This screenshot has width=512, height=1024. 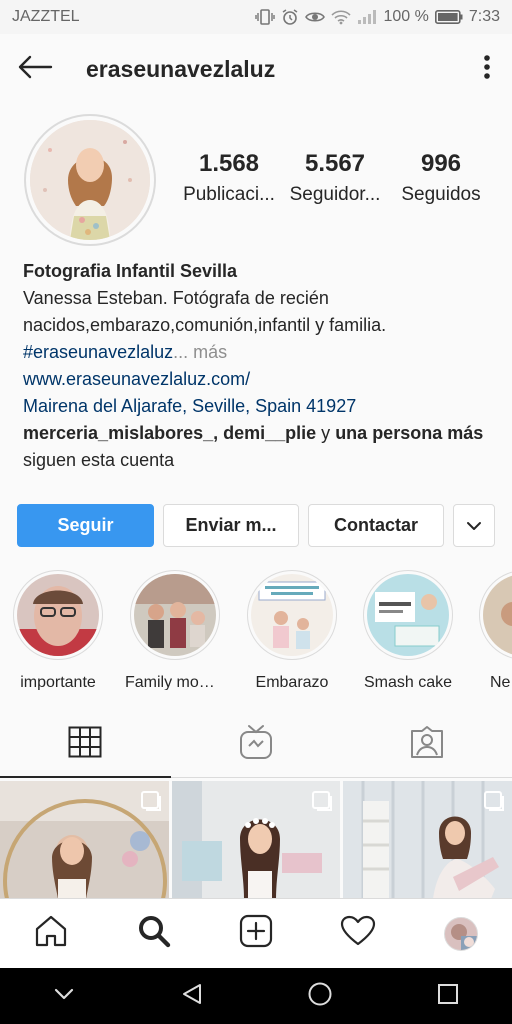 What do you see at coordinates (58, 682) in the screenshot?
I see `highlight-label: importante` at bounding box center [58, 682].